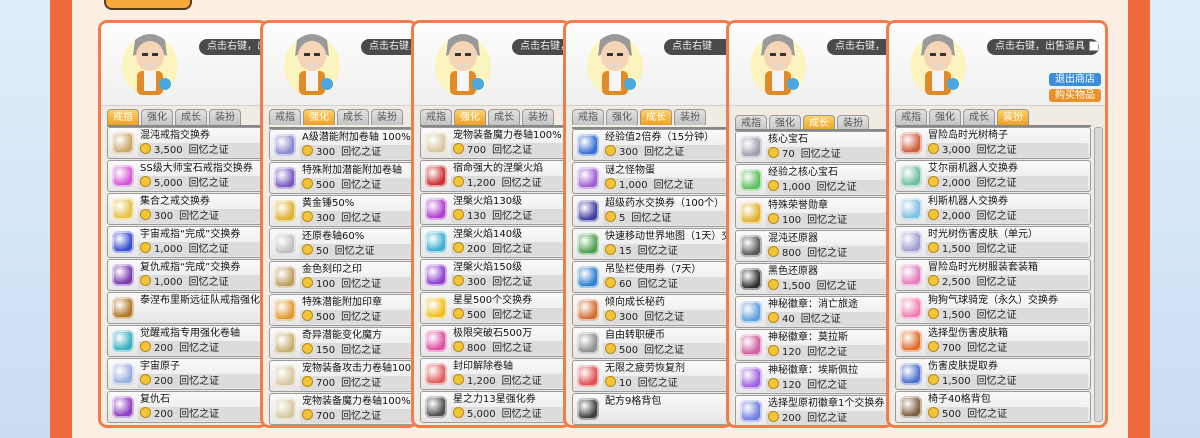 The image size is (1200, 438). I want to click on item-text: 泰涅布里斯远征队戒指强化, so click(201, 308).